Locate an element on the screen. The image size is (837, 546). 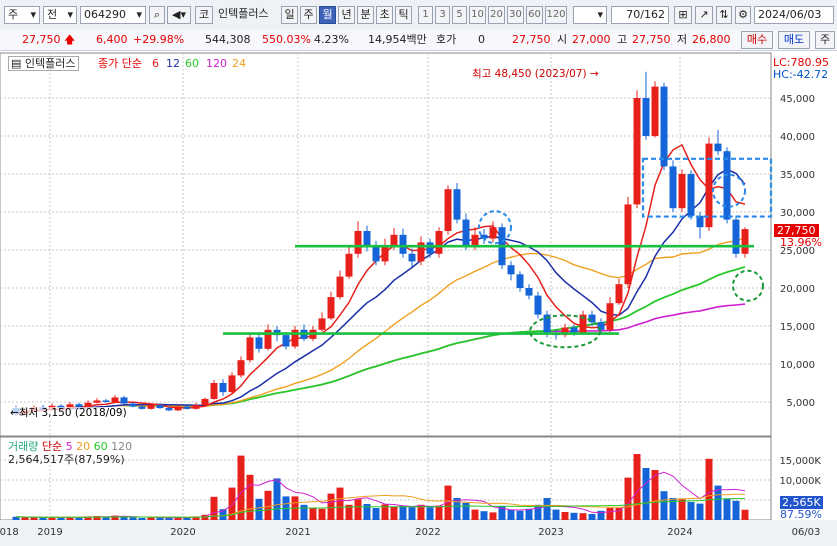
code-input: 064290 ▾ is located at coordinates (113, 15).